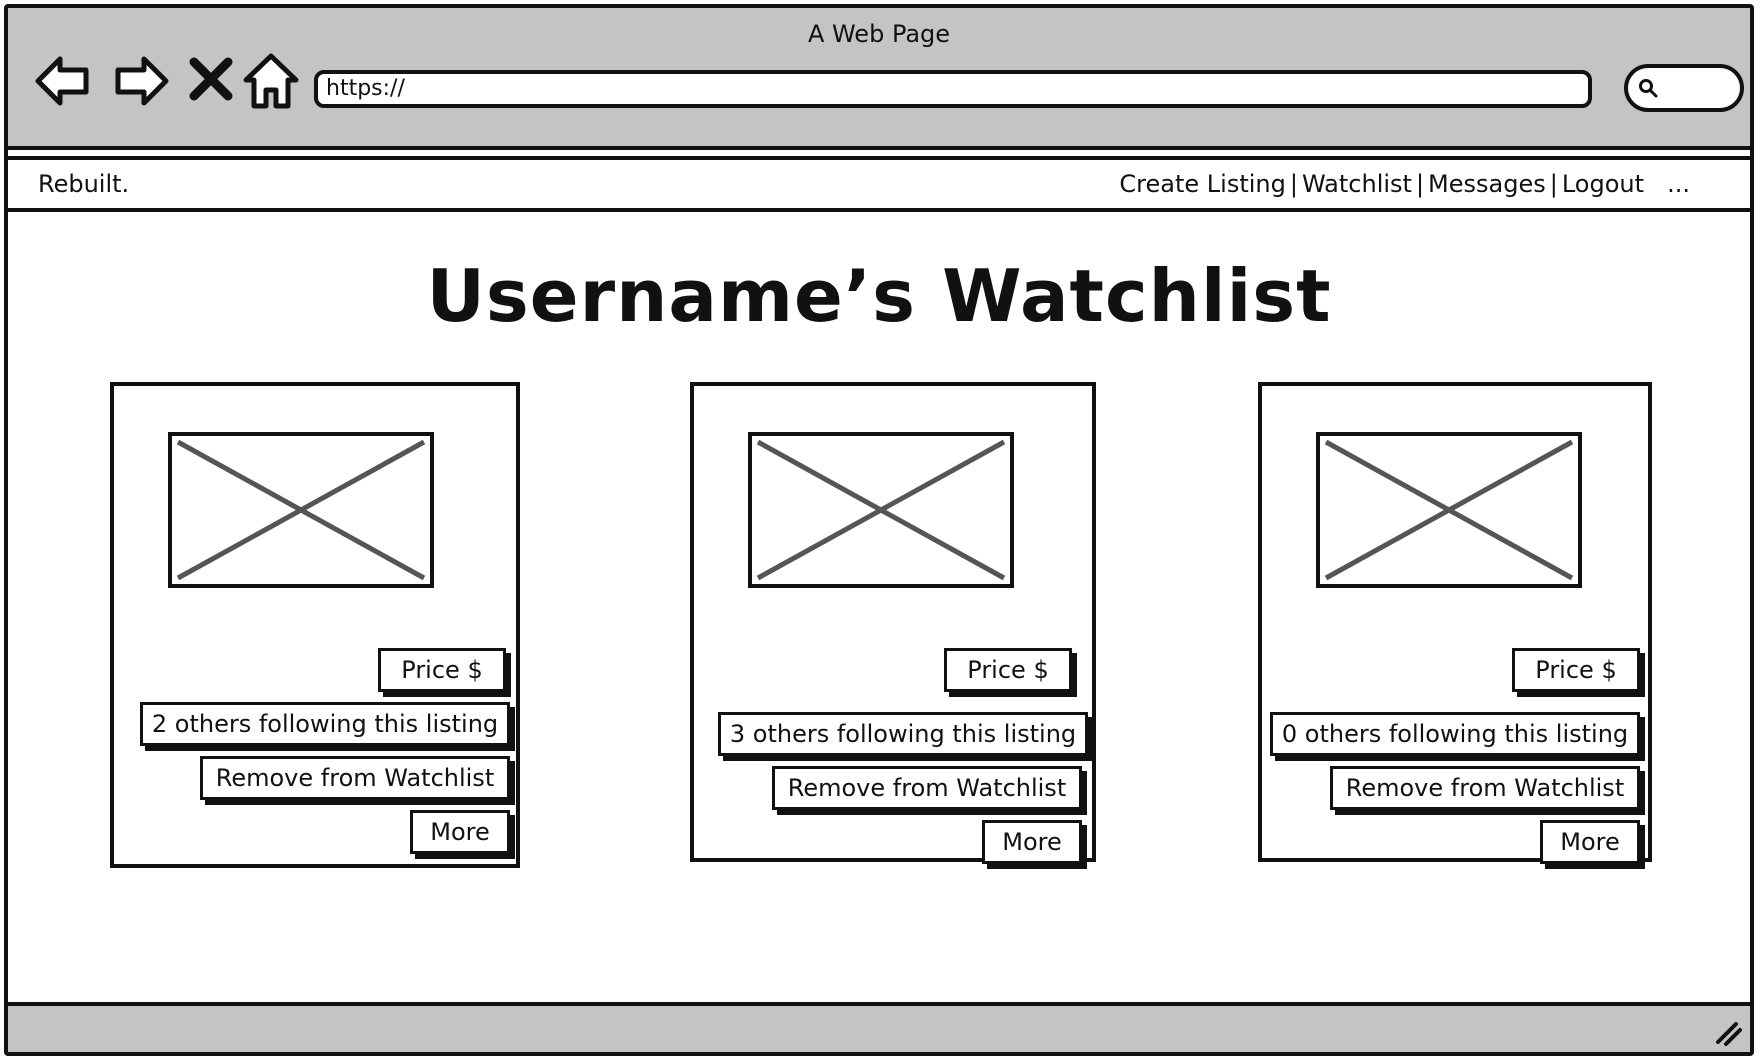  What do you see at coordinates (271, 81) in the screenshot?
I see `home-icon` at bounding box center [271, 81].